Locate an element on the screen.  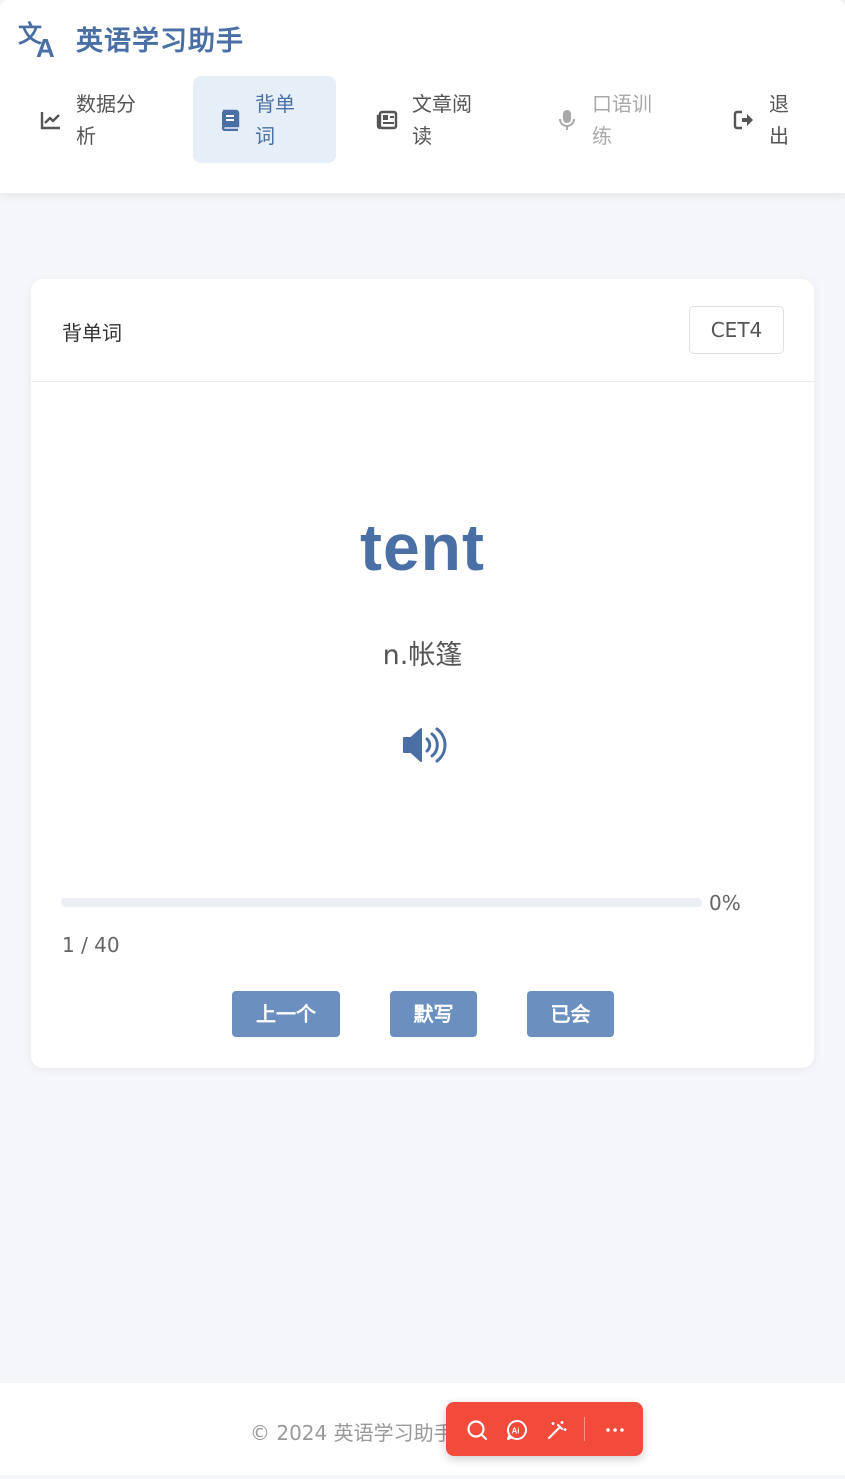
nav-item-article-reading: 文章阅读 is located at coordinates (435, 119).